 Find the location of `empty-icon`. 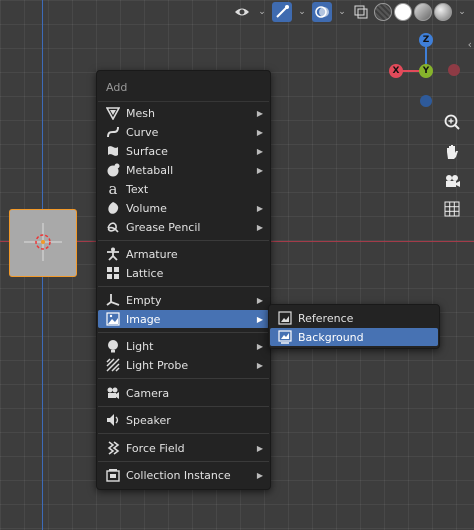

empty-icon is located at coordinates (113, 300).